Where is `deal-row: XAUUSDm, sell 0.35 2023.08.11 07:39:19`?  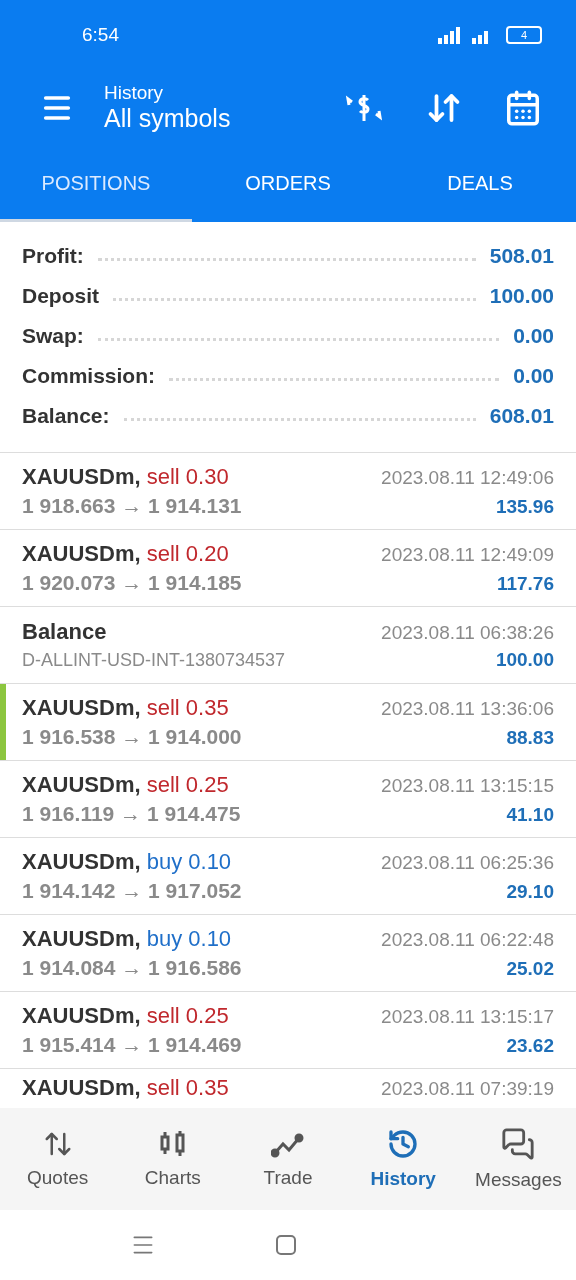 deal-row: XAUUSDm, sell 0.35 2023.08.11 07:39:19 is located at coordinates (288, 1088).